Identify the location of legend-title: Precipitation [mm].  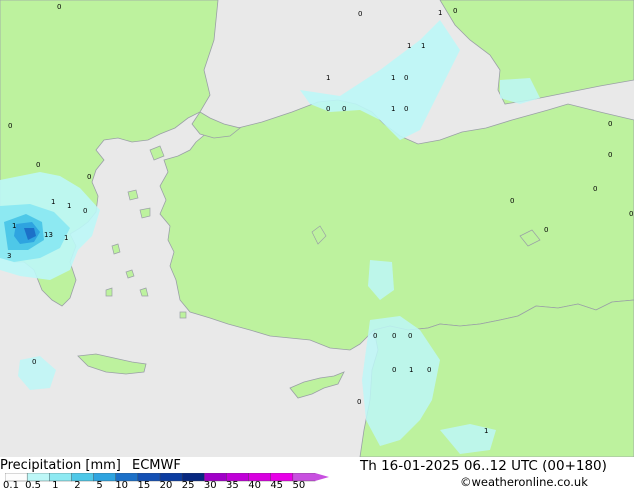
(60, 465).